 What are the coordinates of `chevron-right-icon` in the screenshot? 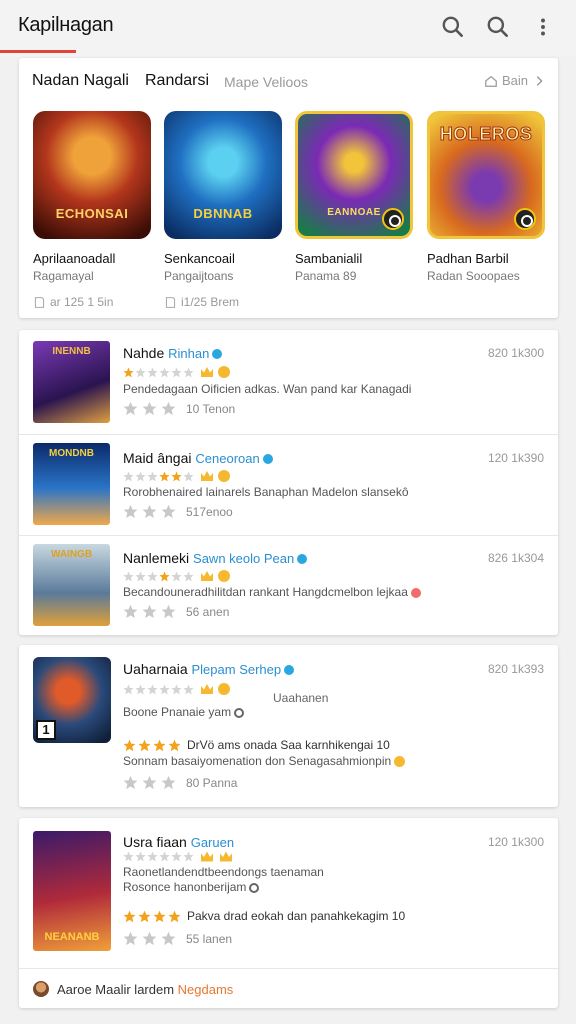 It's located at (539, 80).